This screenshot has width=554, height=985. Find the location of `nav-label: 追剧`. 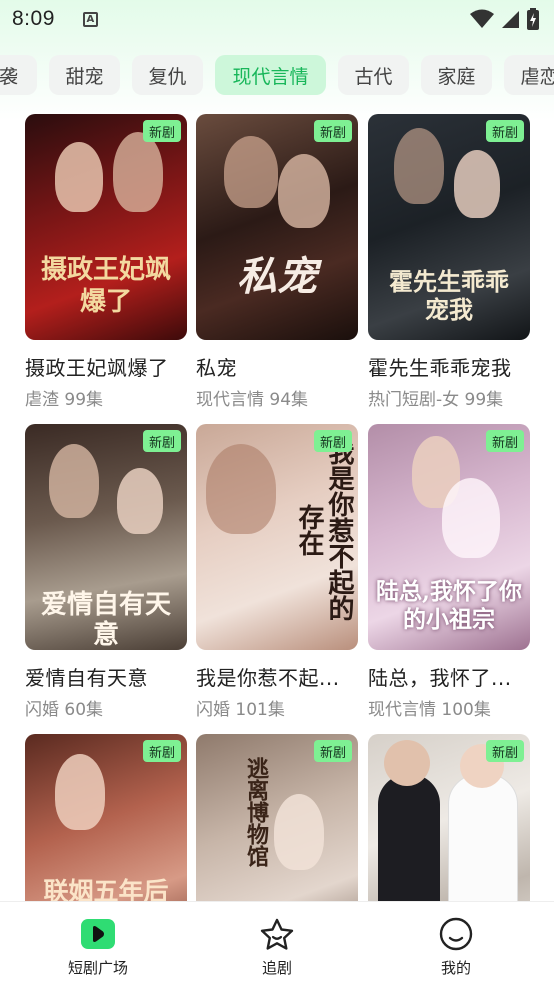

nav-label: 追剧 is located at coordinates (276, 968).